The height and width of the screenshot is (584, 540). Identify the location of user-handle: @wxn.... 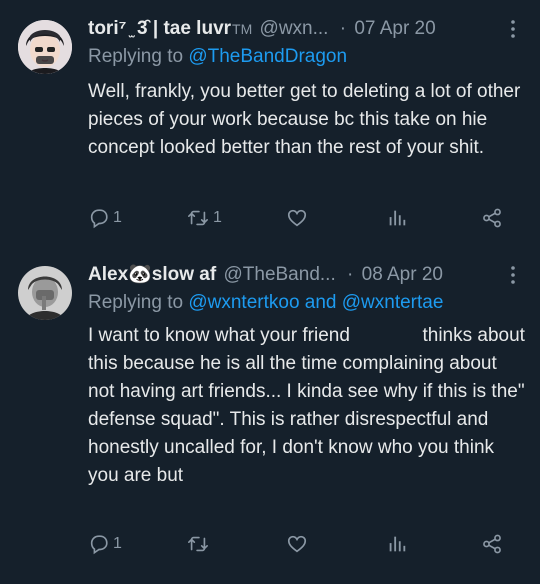
(294, 28).